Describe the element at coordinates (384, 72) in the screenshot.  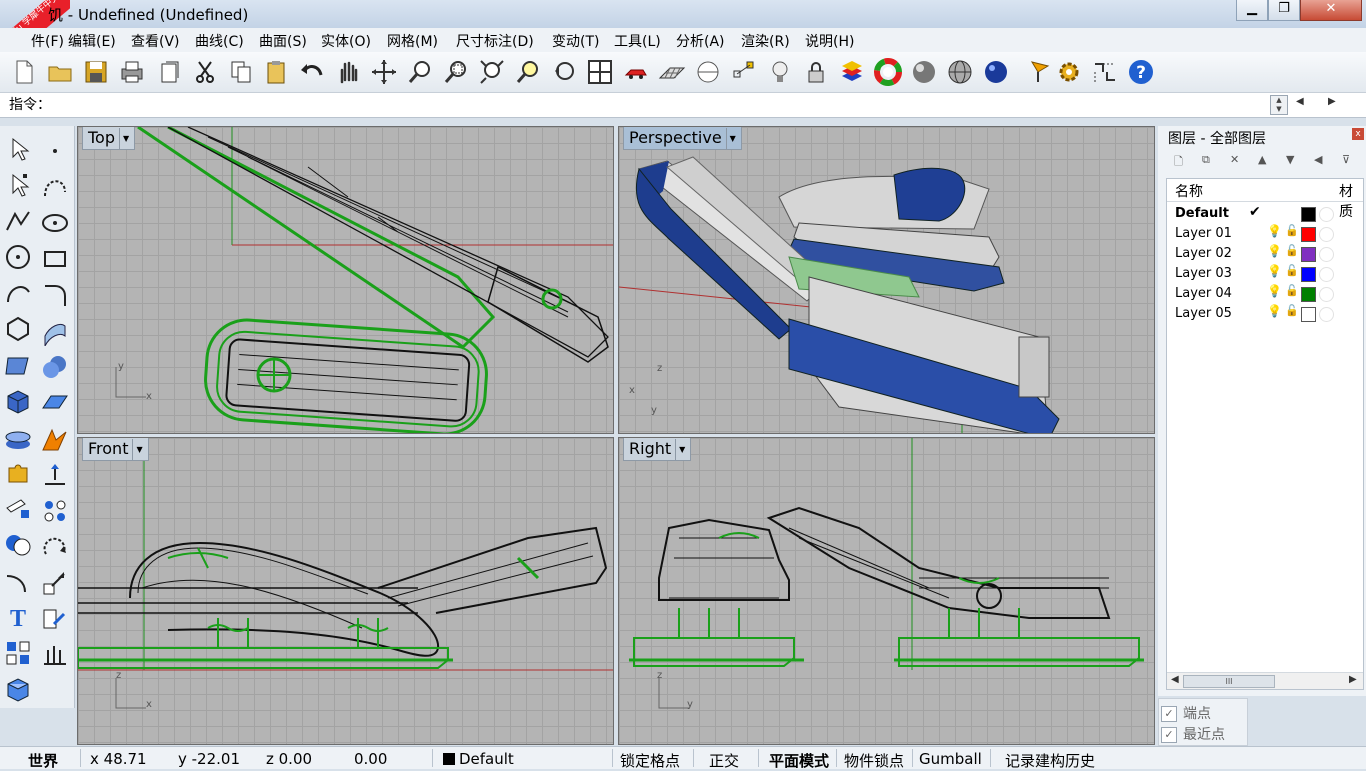
I see `rotate-view-icon` at that location.